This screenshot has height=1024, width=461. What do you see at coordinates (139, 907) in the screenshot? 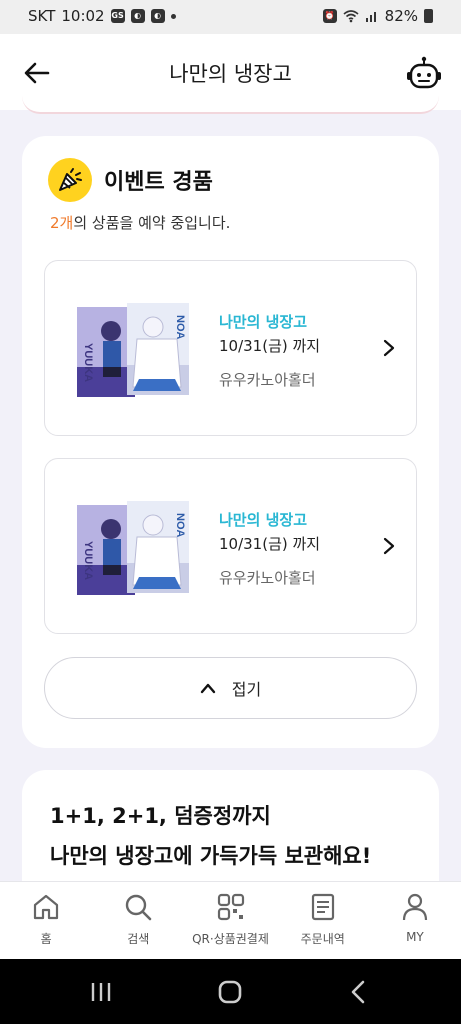
I see `search-icon` at bounding box center [139, 907].